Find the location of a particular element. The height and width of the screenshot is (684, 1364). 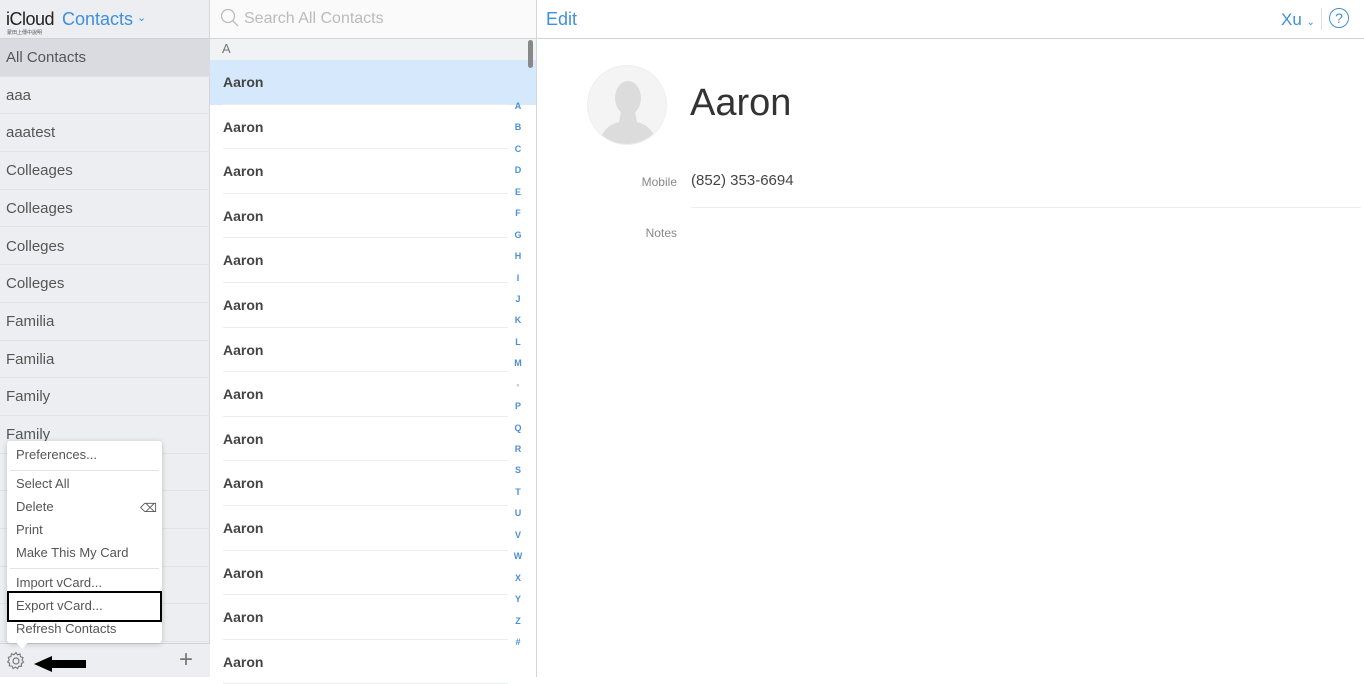

index-letter: D is located at coordinates (518, 170).